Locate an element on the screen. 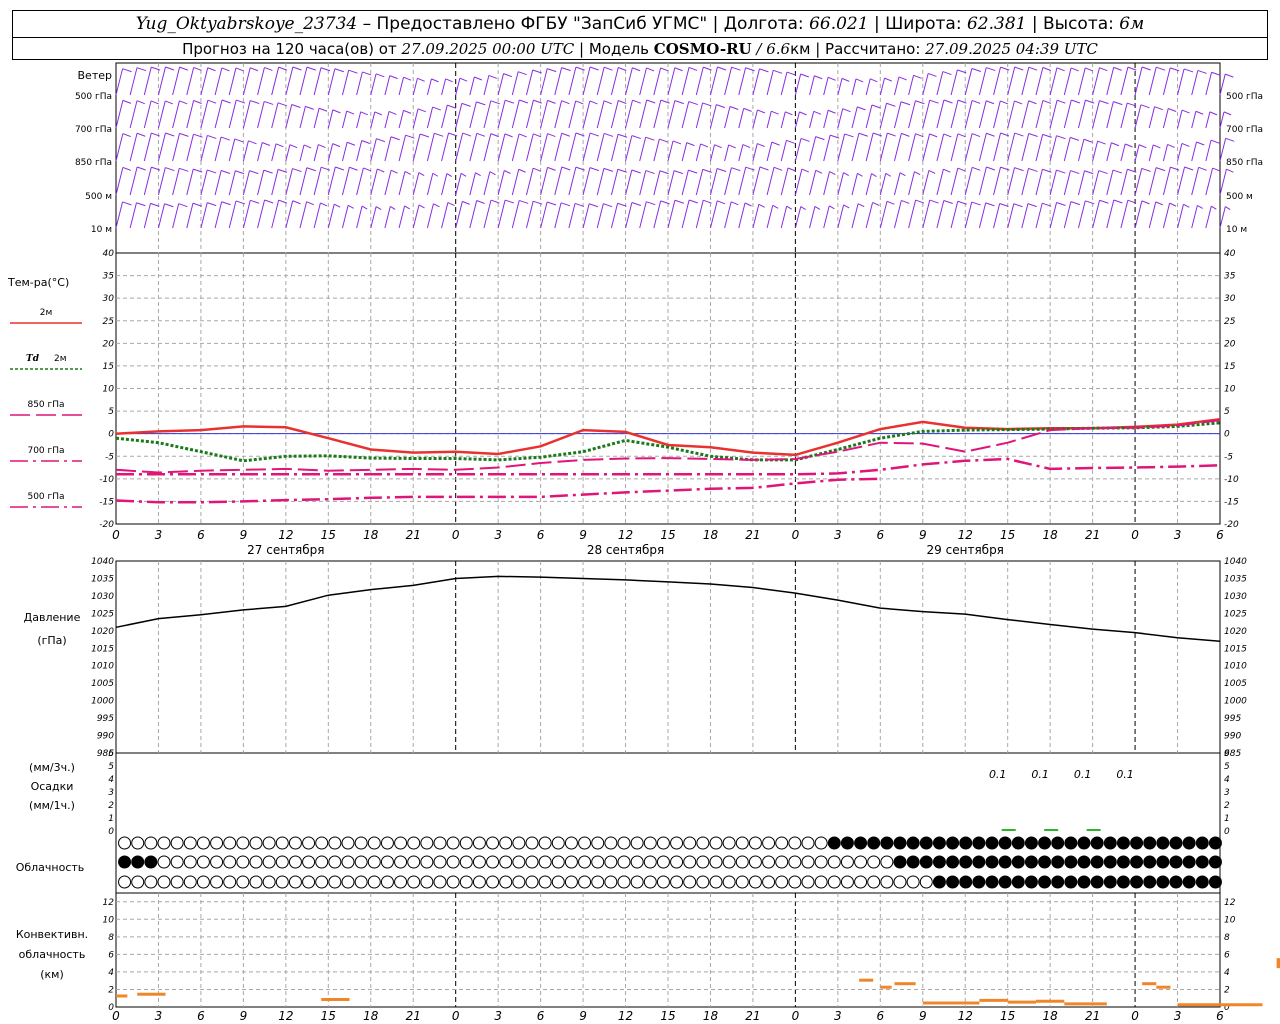 This screenshot has height=1024, width=1280. date-label: 29 сентября is located at coordinates (965, 550).